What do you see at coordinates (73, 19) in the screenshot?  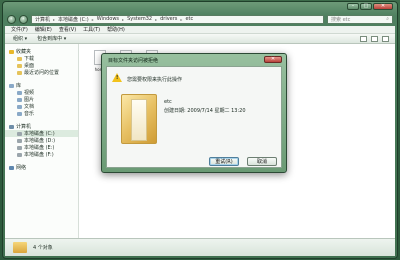 I see `breadcrumb-c-drive: 本地磁盘 (C:)` at bounding box center [73, 19].